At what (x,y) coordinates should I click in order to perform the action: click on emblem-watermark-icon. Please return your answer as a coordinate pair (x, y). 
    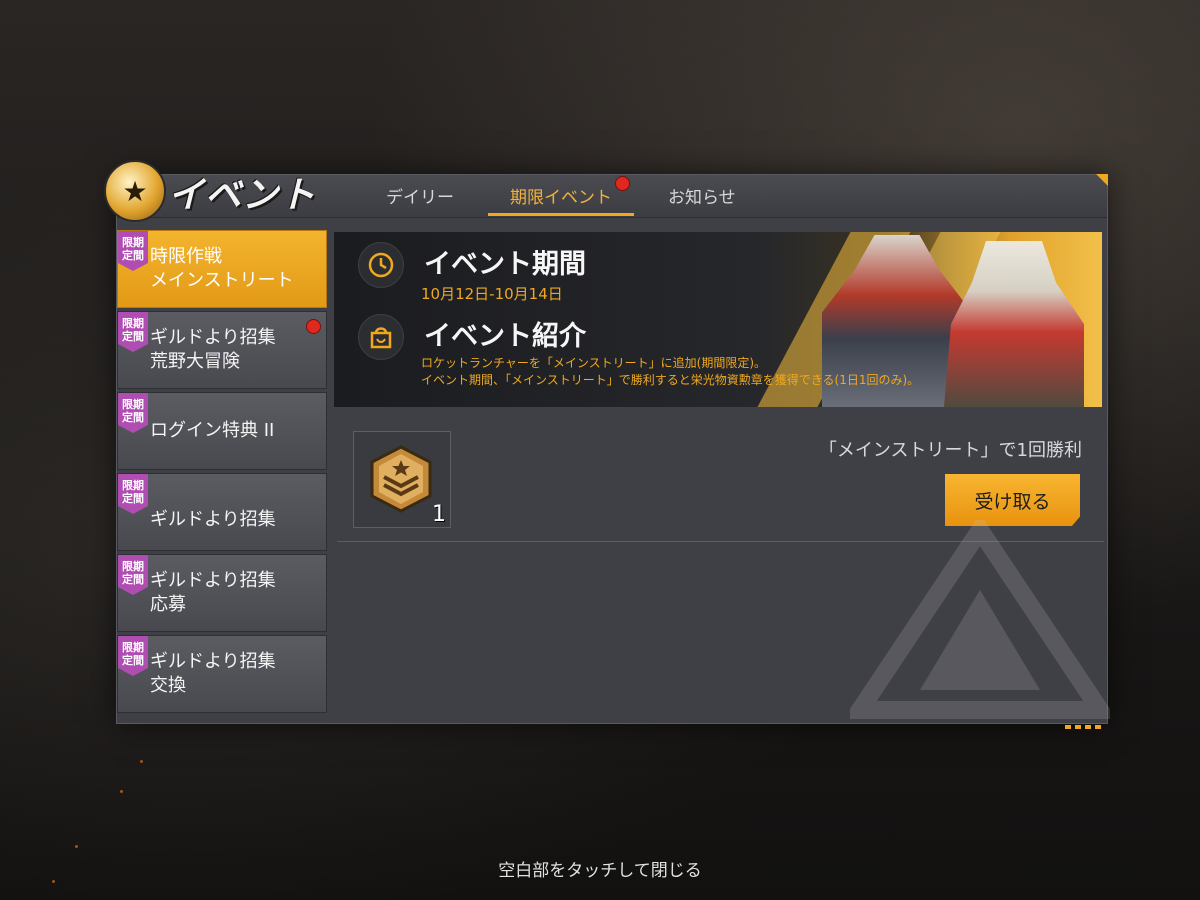
    Looking at the image, I should click on (980, 619).